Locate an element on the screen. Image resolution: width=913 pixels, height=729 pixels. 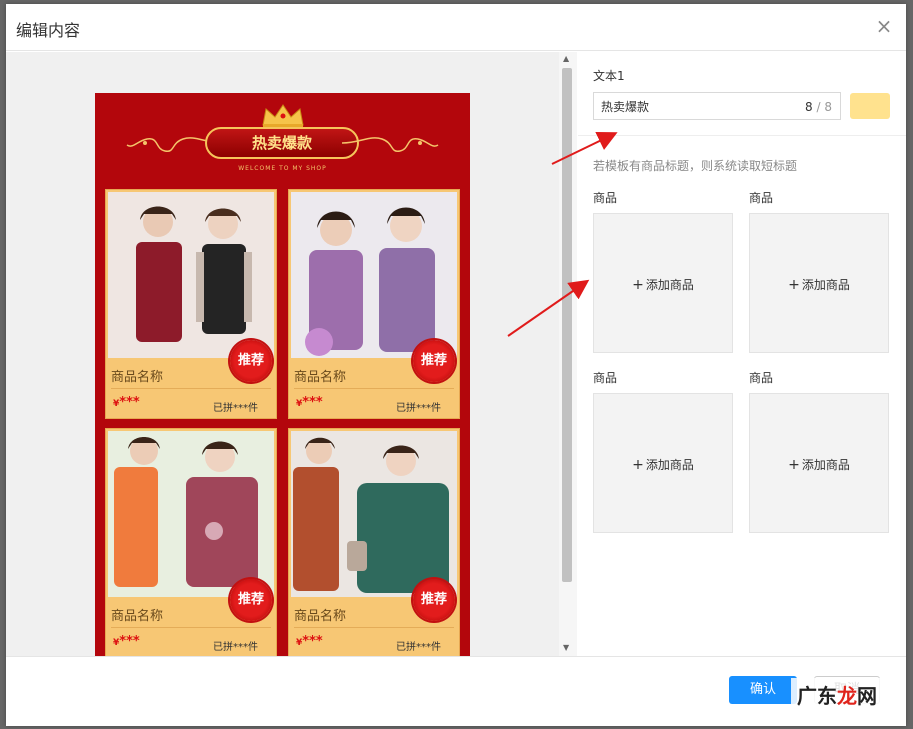
char-counter: 8 / 8 is located at coordinates (818, 107).